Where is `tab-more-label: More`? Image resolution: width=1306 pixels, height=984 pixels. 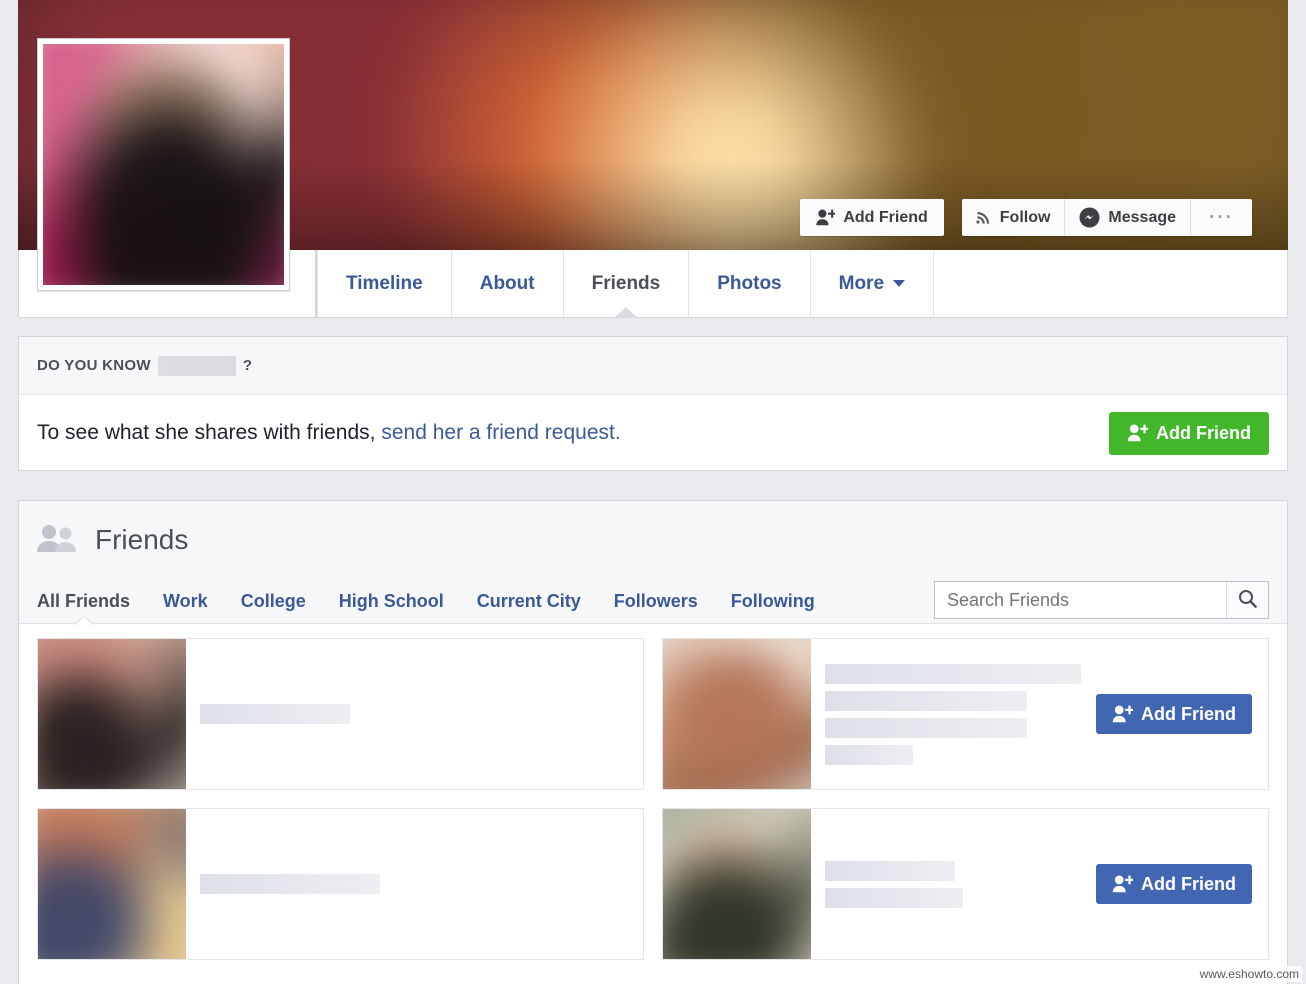 tab-more-label: More is located at coordinates (861, 283).